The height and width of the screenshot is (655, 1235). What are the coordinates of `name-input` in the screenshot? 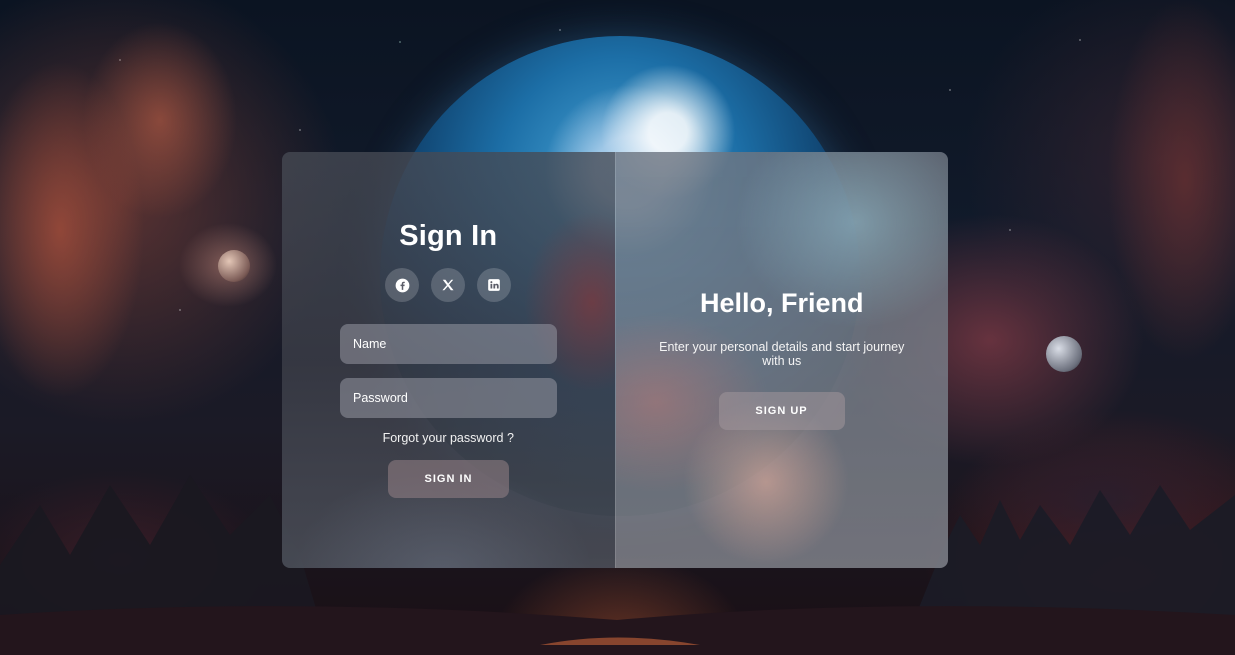 It's located at (448, 344).